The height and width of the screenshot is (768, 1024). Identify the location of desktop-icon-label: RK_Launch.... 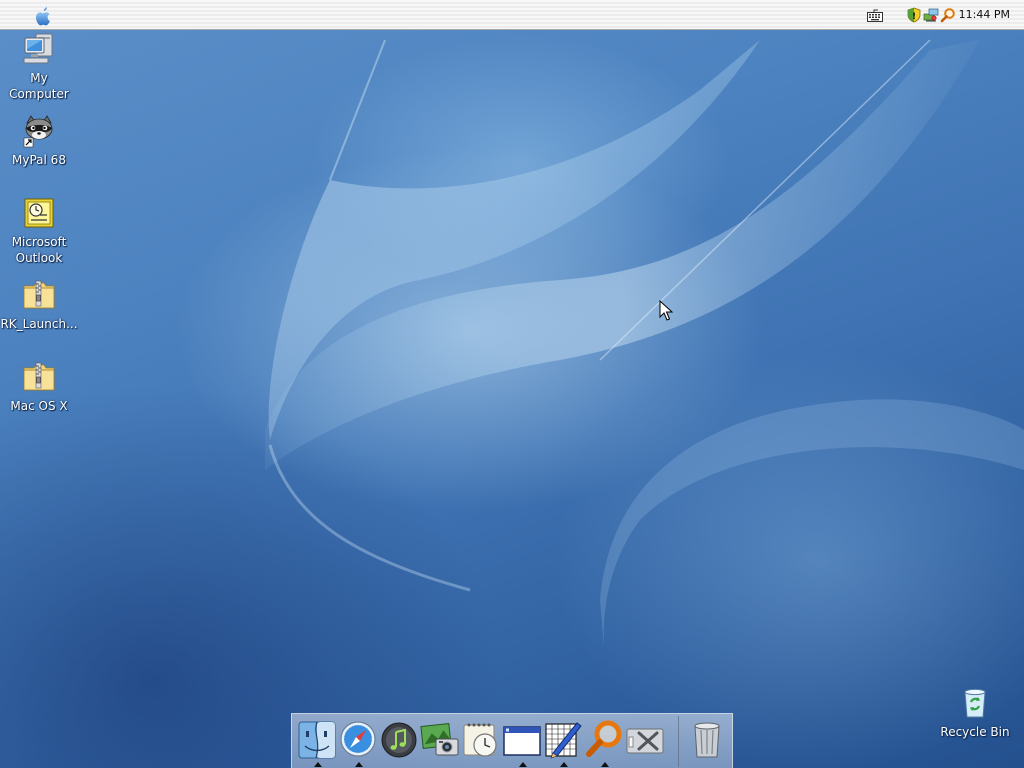
(39, 324).